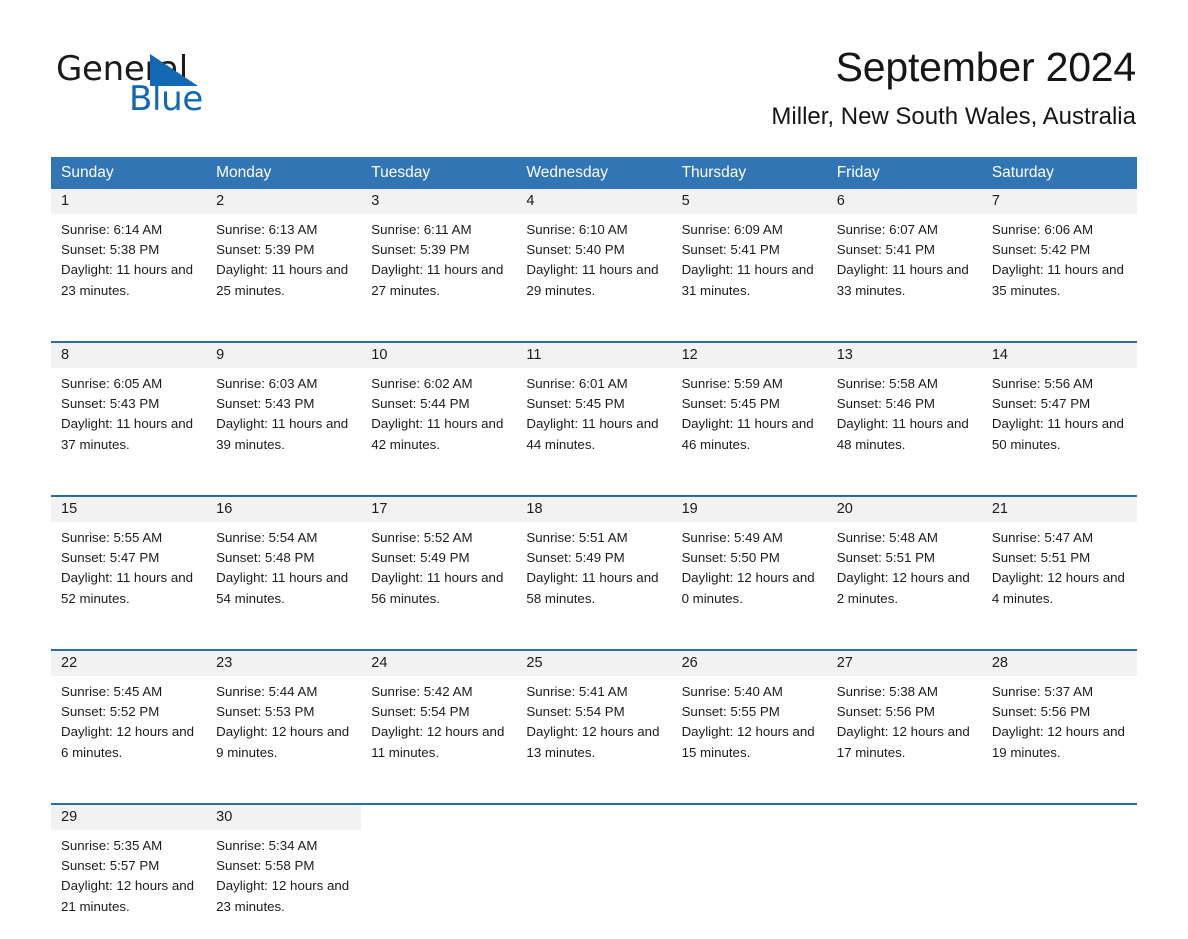 This screenshot has width=1188, height=939. I want to click on sunset-text: Sunset: 5:51 PM, so click(1041, 558).